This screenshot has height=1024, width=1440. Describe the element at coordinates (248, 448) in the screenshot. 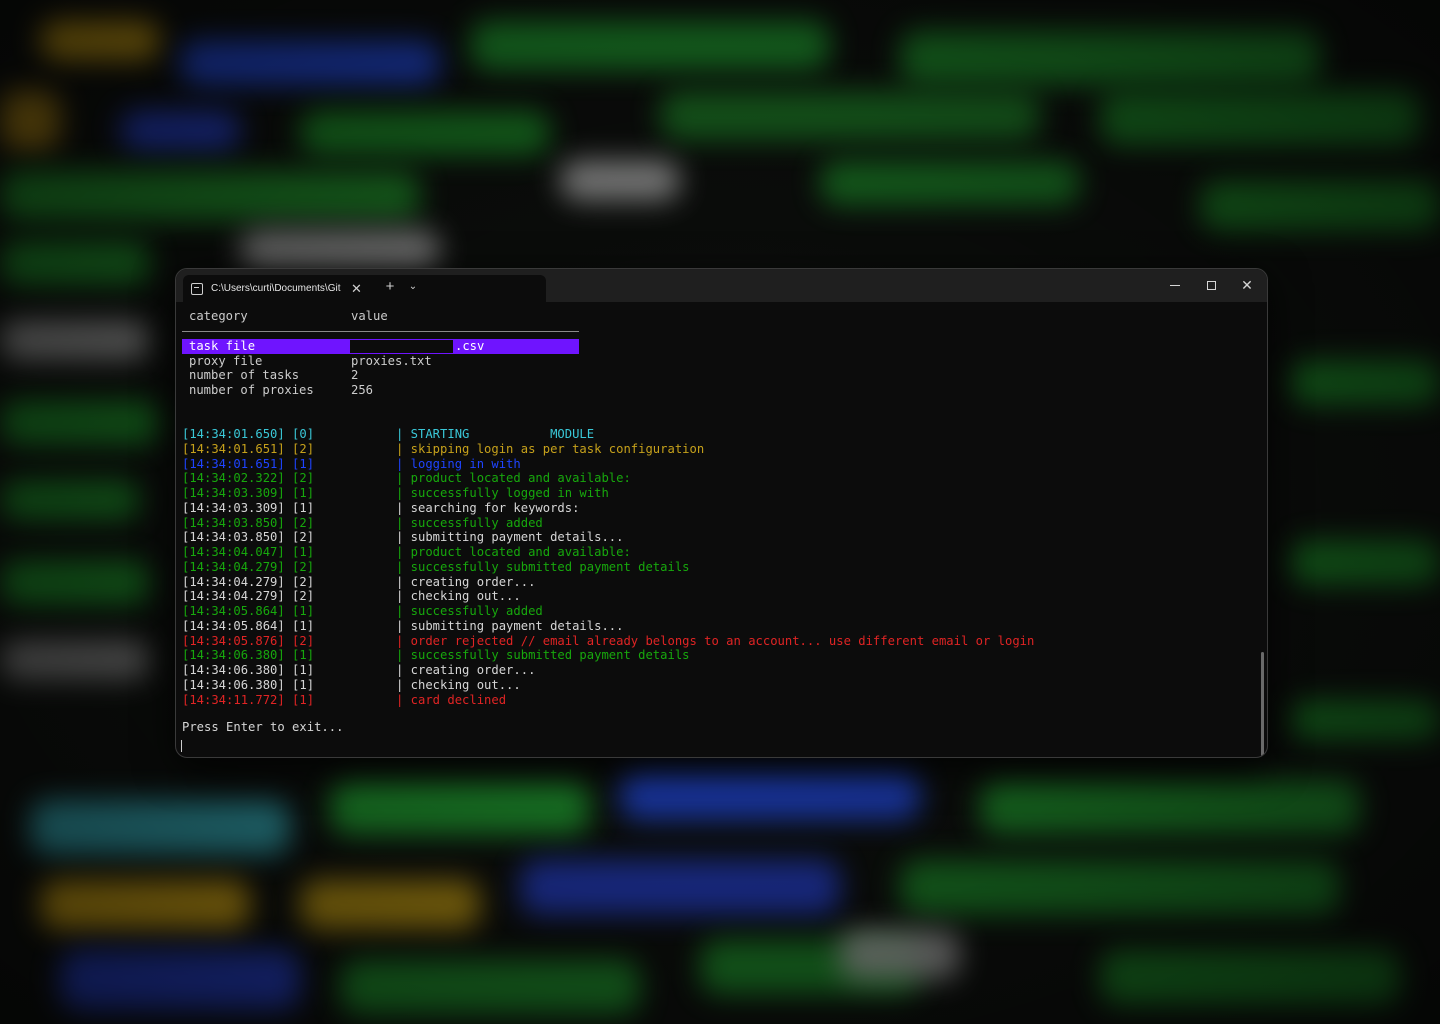

I see `log-timestamp: [14:34:01.651] [2]` at that location.